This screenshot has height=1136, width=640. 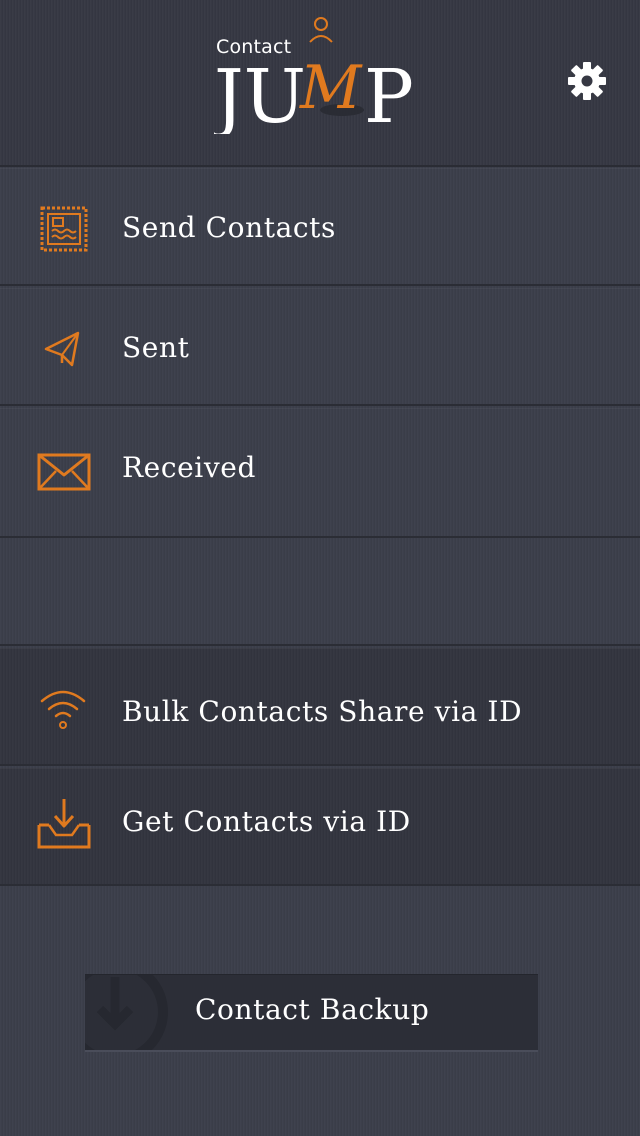 What do you see at coordinates (156, 347) in the screenshot?
I see `menu-item-label: Sent` at bounding box center [156, 347].